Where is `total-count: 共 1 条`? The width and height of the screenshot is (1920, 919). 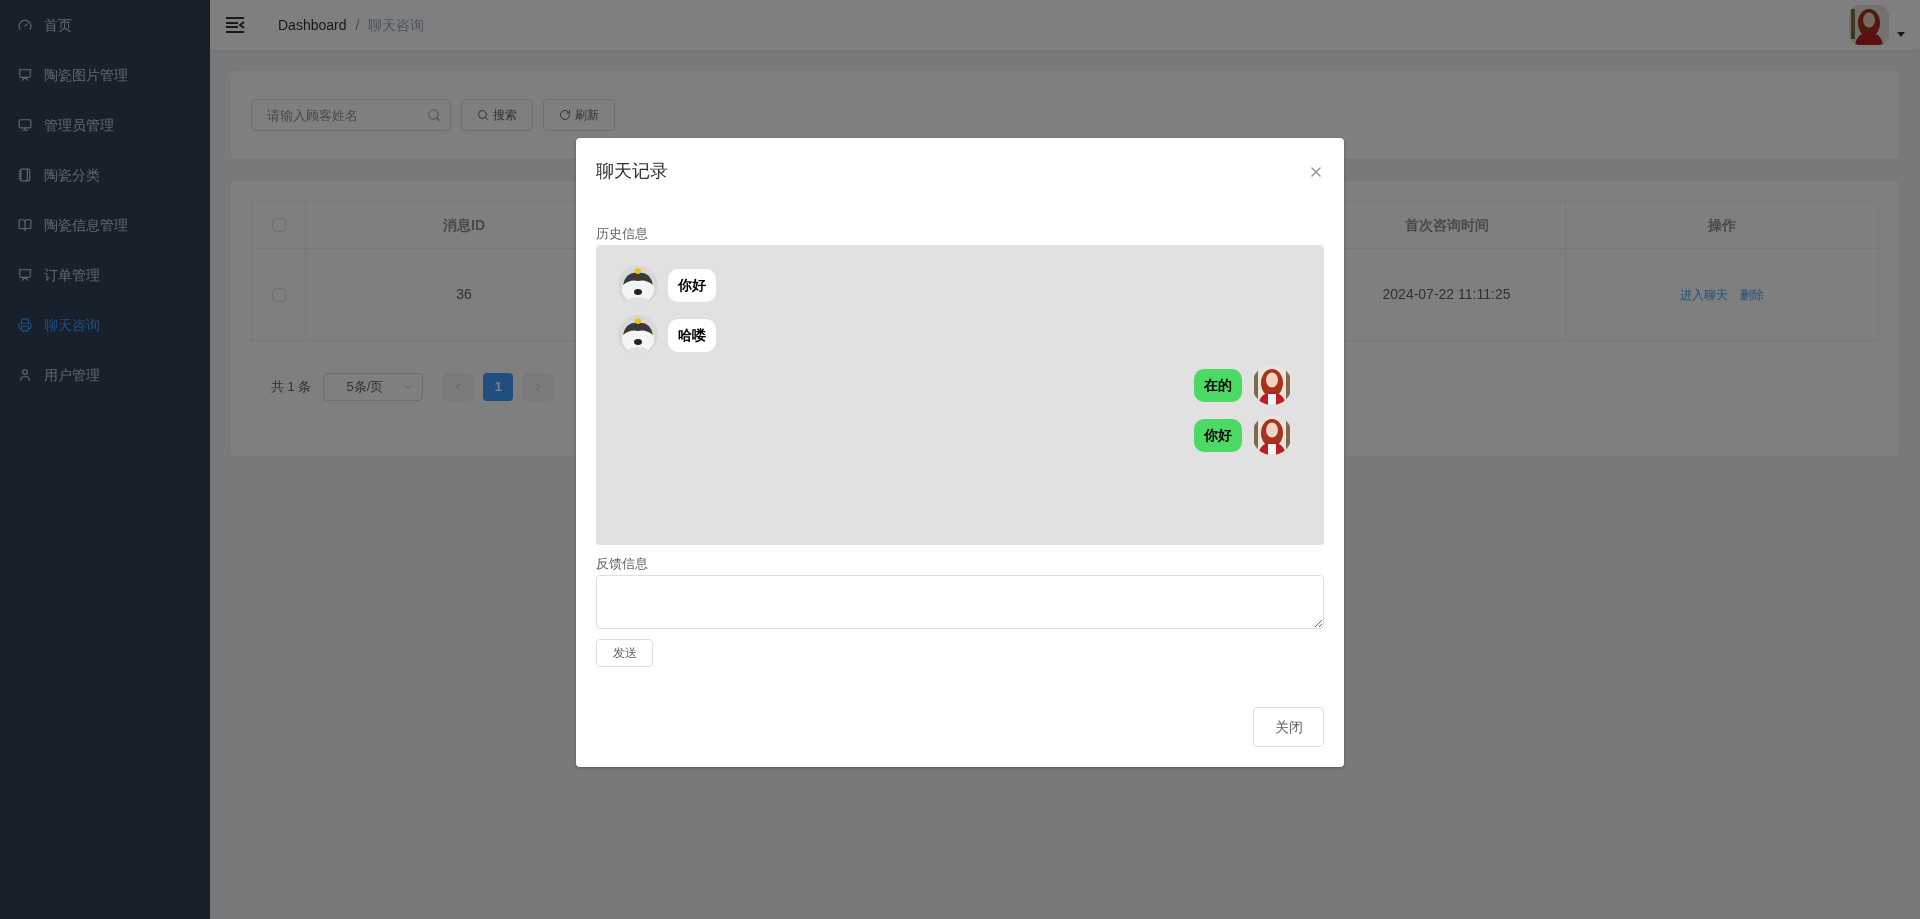
total-count: 共 1 条 is located at coordinates (291, 387).